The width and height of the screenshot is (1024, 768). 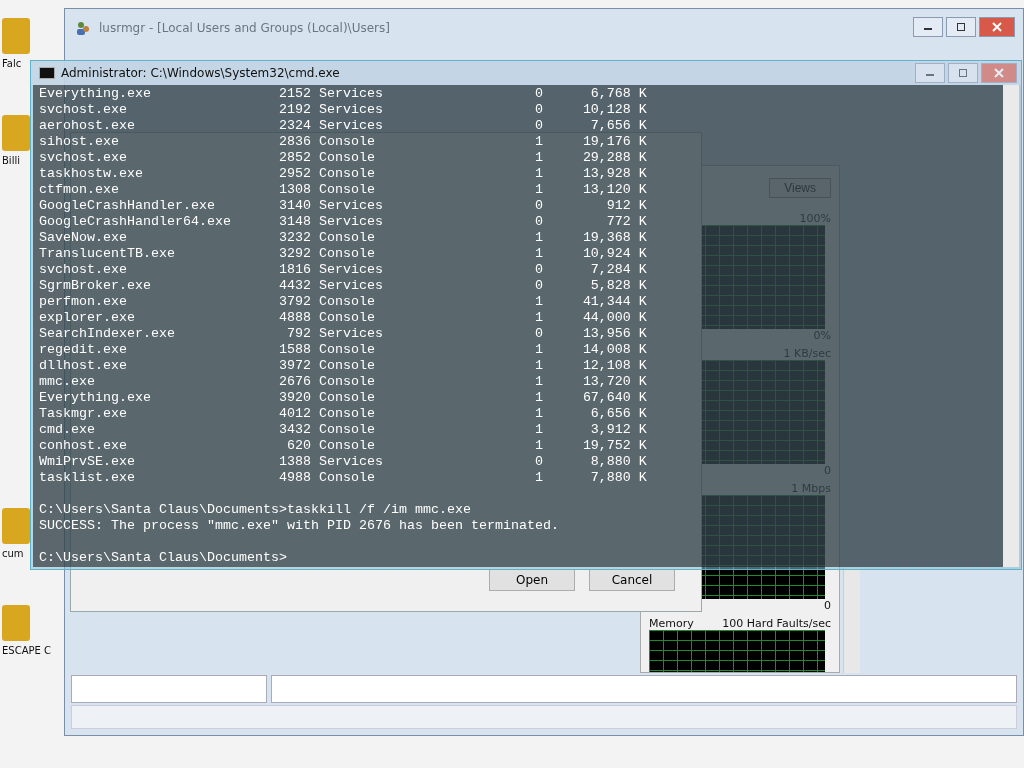 I want to click on console-line: dllhost.exe 3972 Console 1 12,108 K, so click(x=343, y=366).